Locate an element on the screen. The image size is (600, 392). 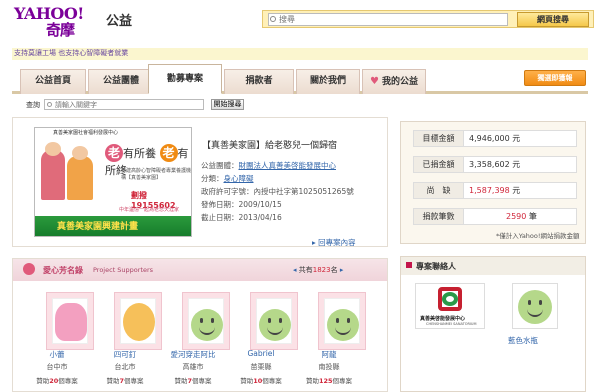
contact-avatar is located at coordinates (535, 306).